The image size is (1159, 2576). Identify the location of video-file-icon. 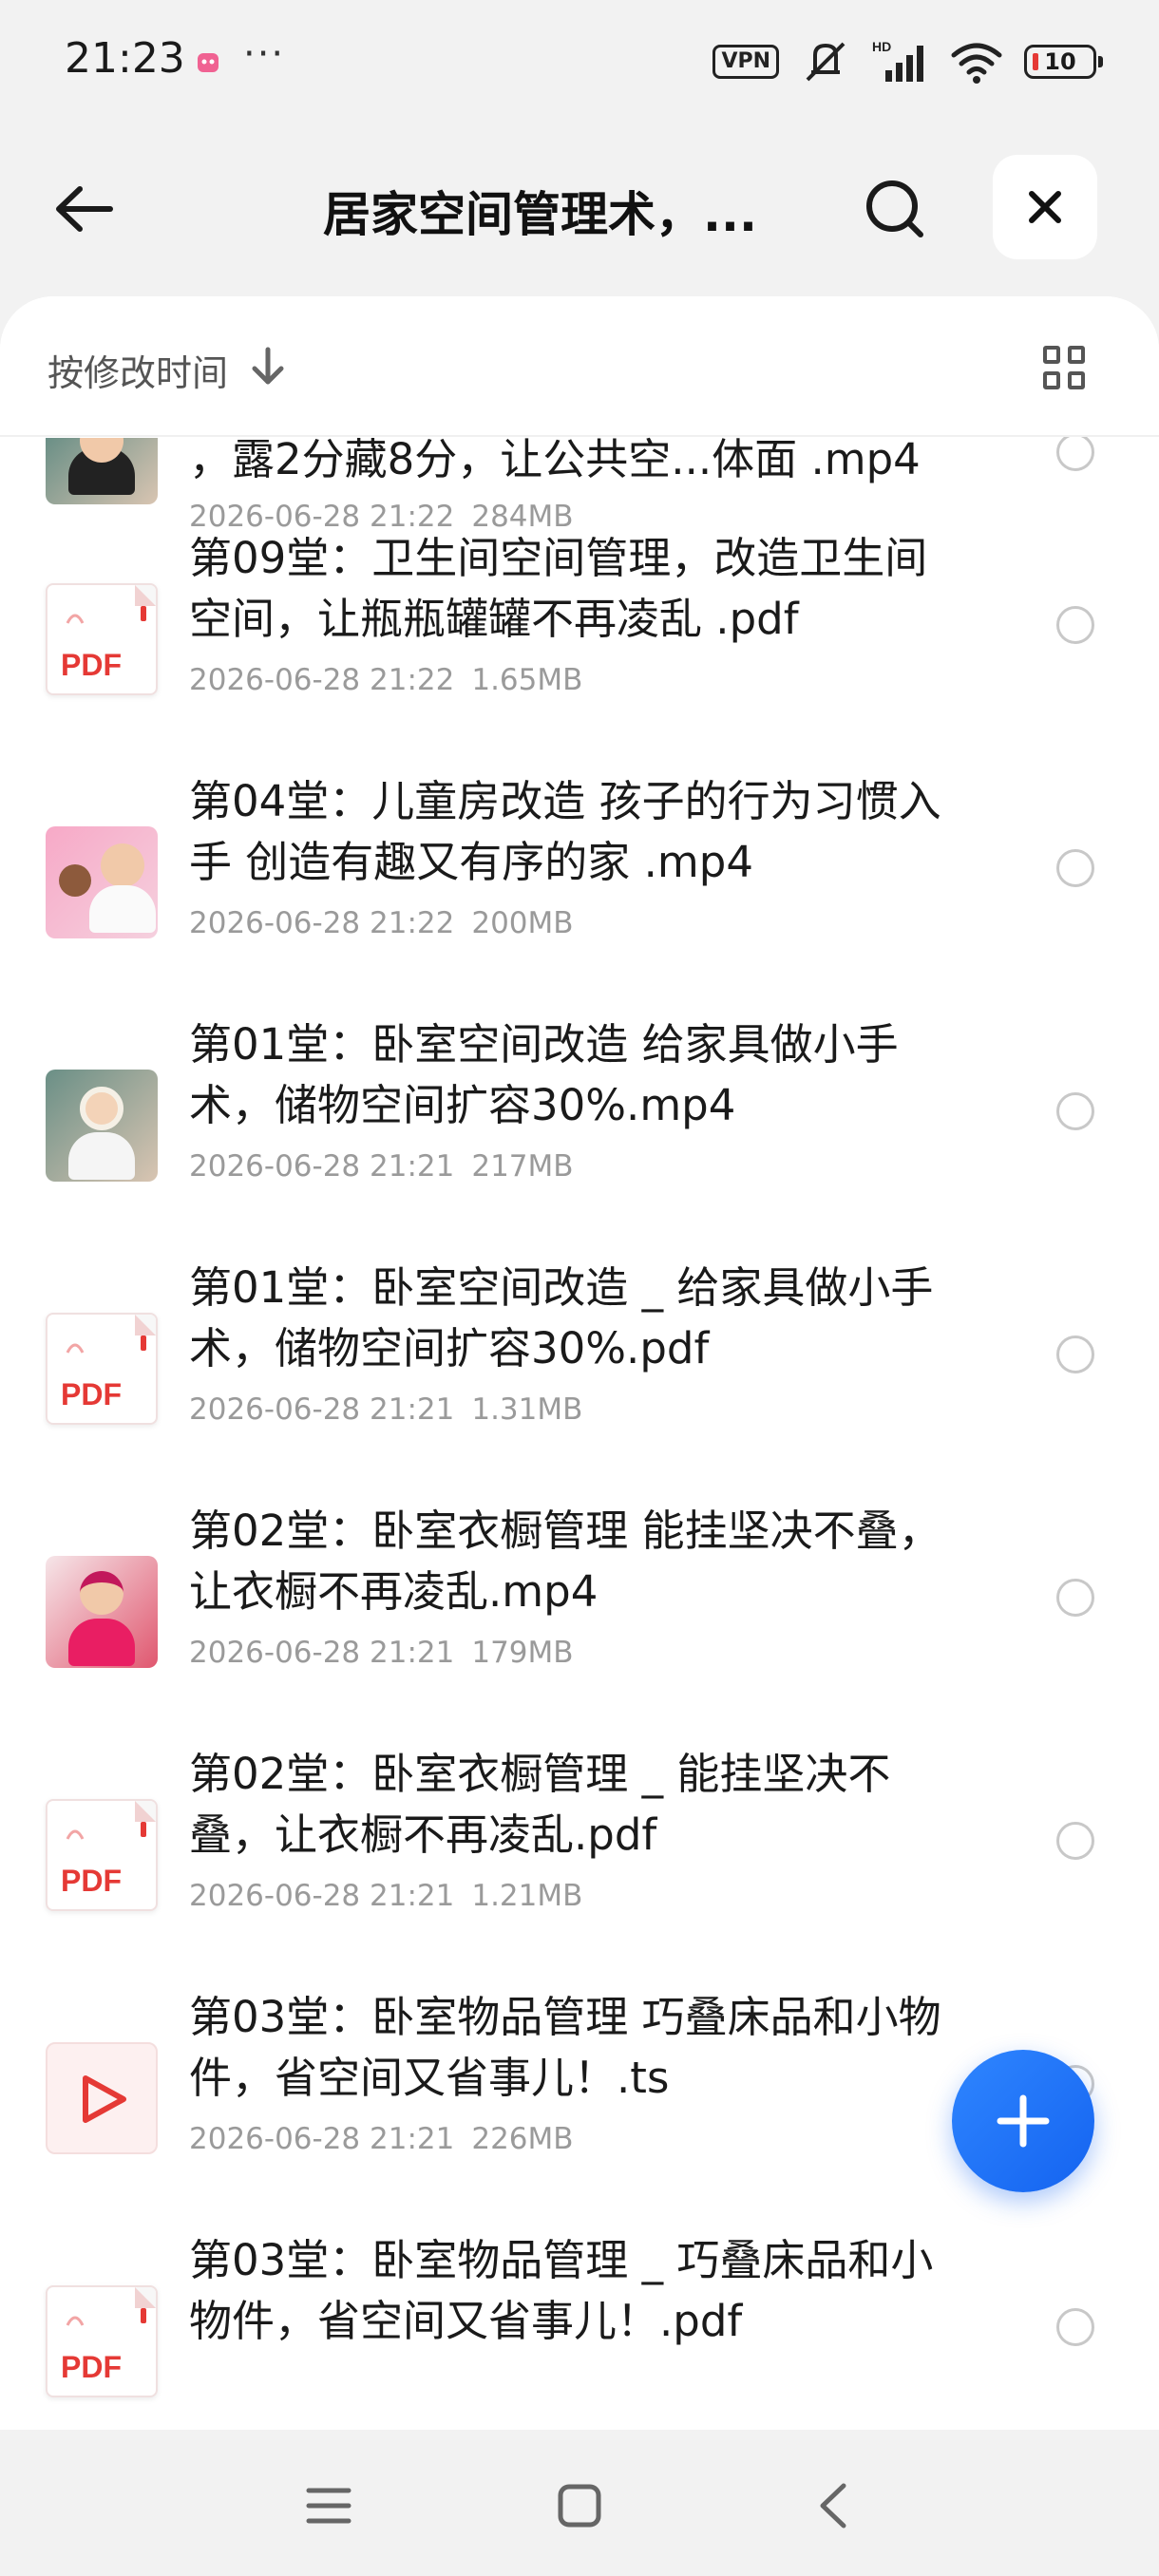
(102, 2098).